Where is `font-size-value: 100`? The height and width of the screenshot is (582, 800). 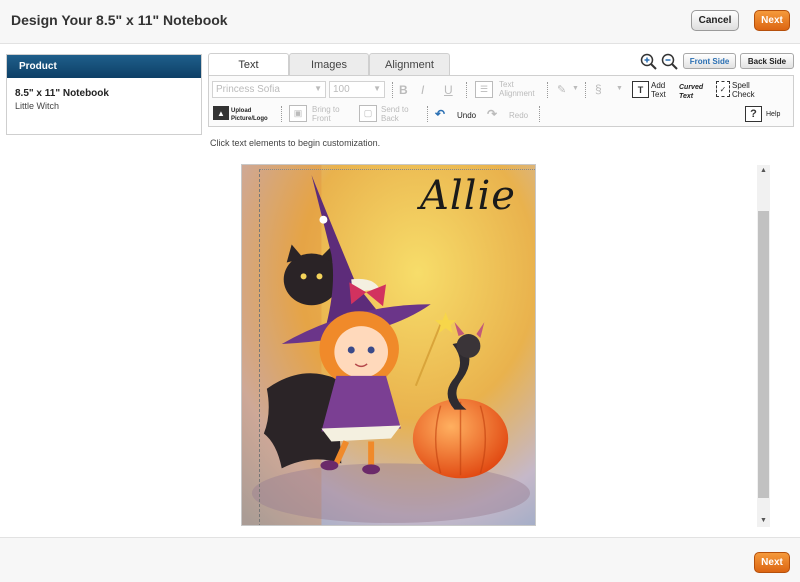 font-size-value: 100 is located at coordinates (341, 89).